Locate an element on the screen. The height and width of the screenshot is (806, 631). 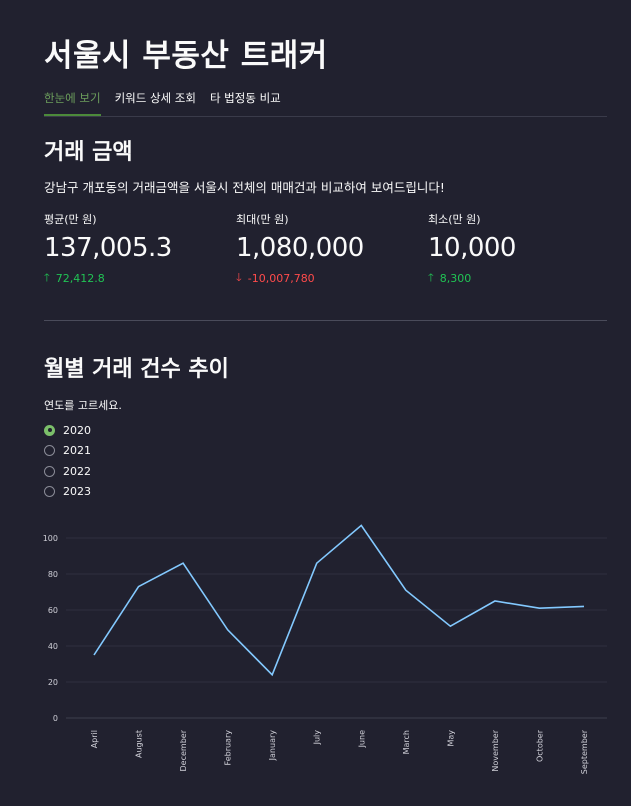
x-tick-label: May is located at coordinates (450, 738).